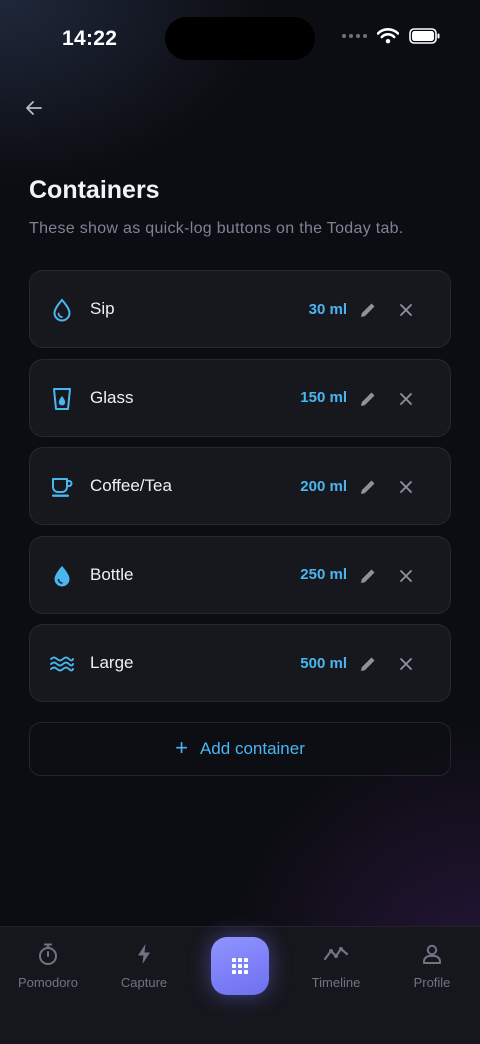  I want to click on bottom-tab-bar: Pomodoro Capture Timeline Profile, so click(240, 985).